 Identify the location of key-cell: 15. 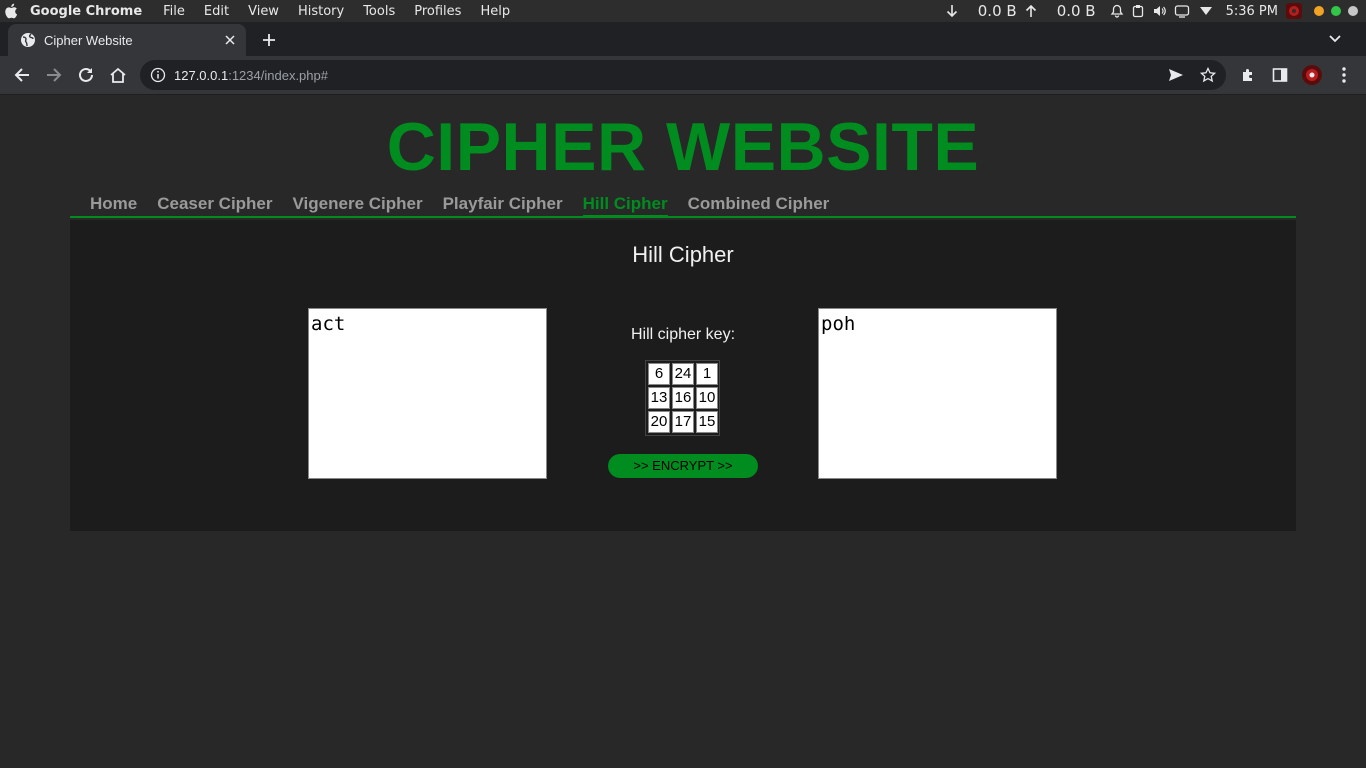
(707, 422).